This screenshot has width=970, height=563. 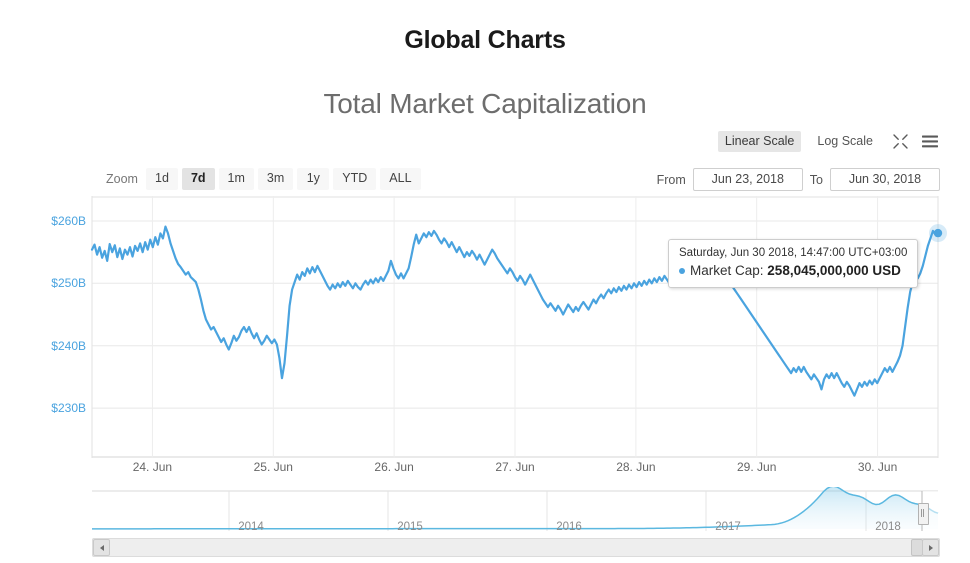 I want to click on chart-navigator: 2014 2015 2016 2017 2018, so click(x=485, y=512).